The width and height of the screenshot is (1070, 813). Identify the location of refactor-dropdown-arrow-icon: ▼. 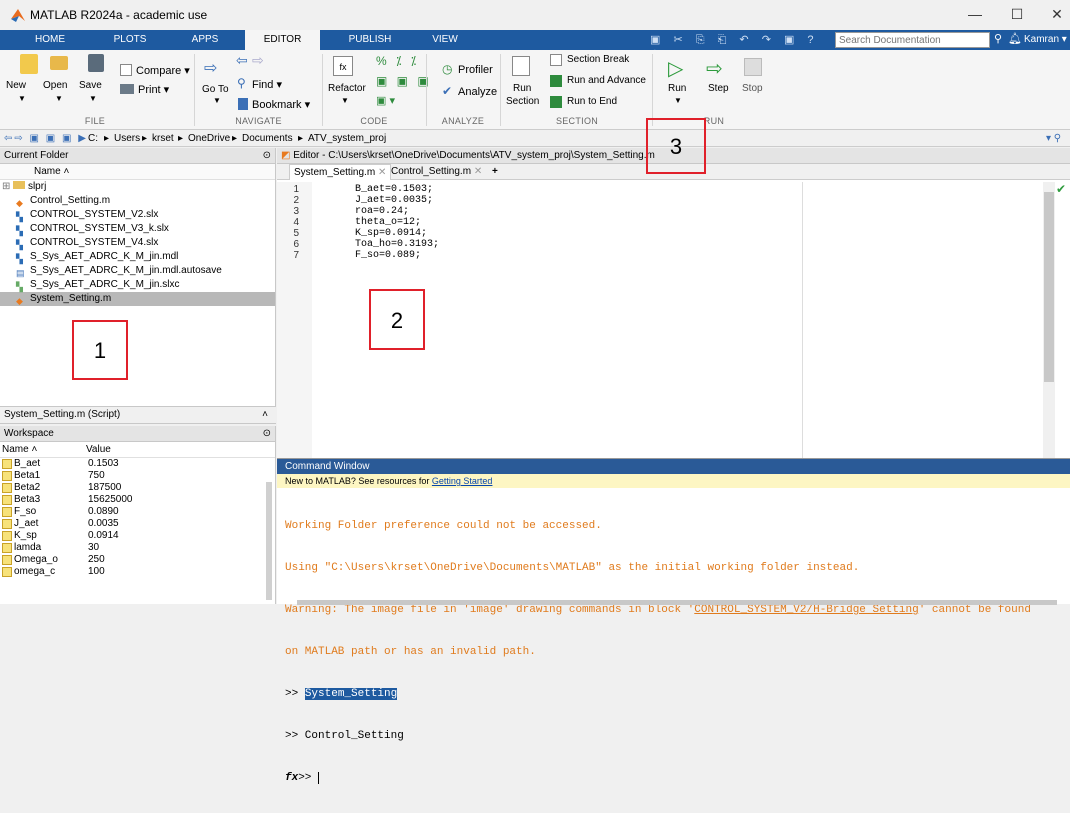
(345, 100).